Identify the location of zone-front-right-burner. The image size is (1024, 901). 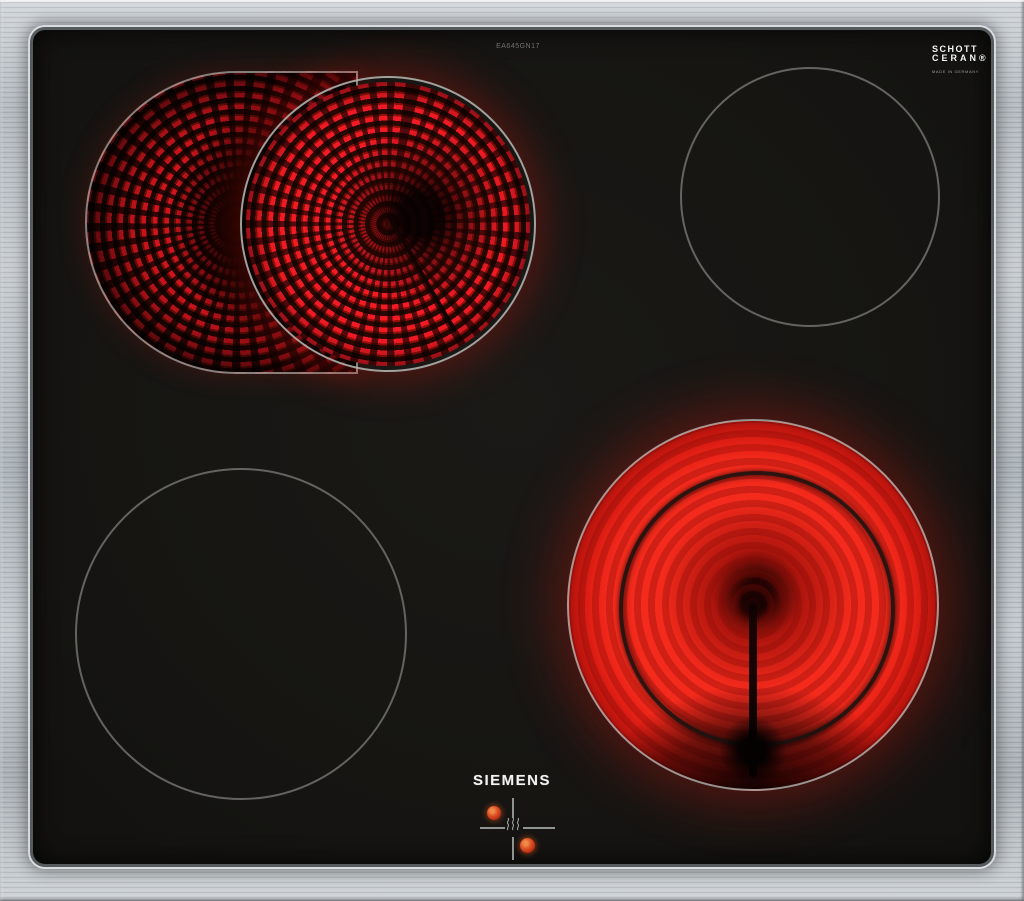
(753, 605).